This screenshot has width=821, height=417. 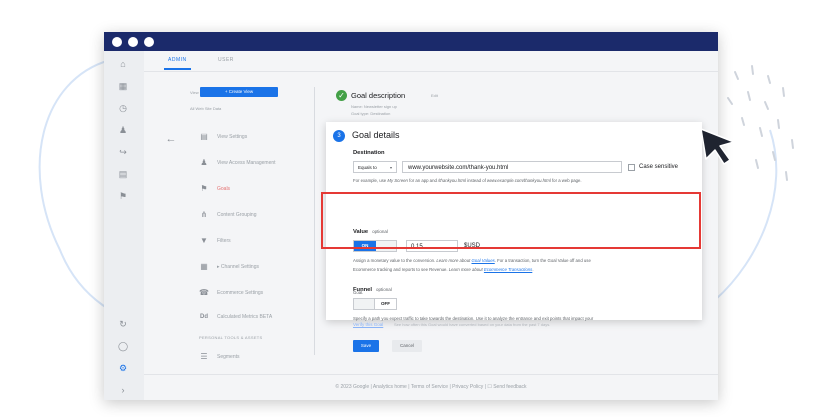 What do you see at coordinates (482, 260) in the screenshot?
I see `goal-values-link: Goal Values` at bounding box center [482, 260].